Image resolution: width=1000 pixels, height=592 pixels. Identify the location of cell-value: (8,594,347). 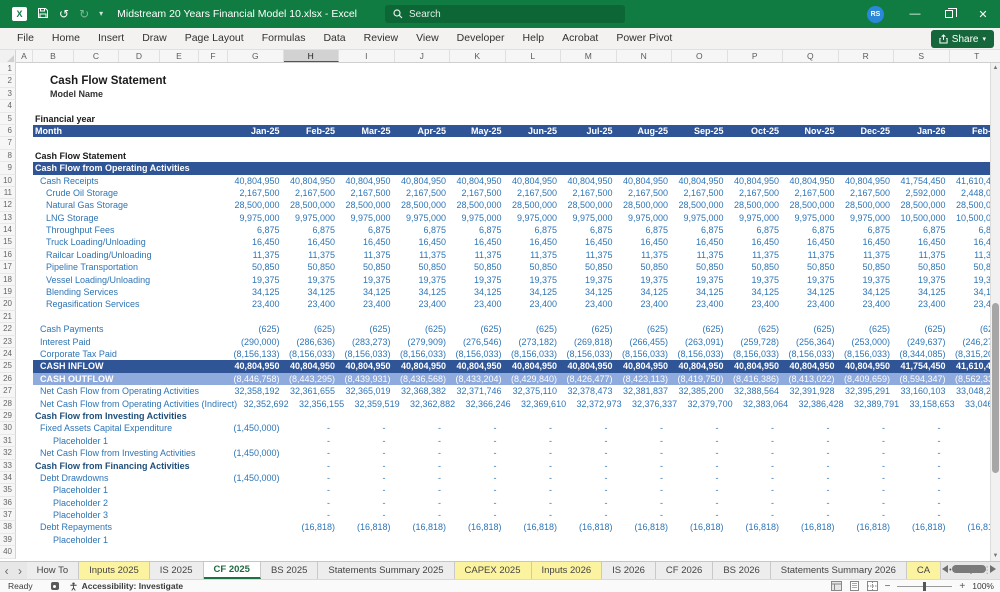
(922, 379).